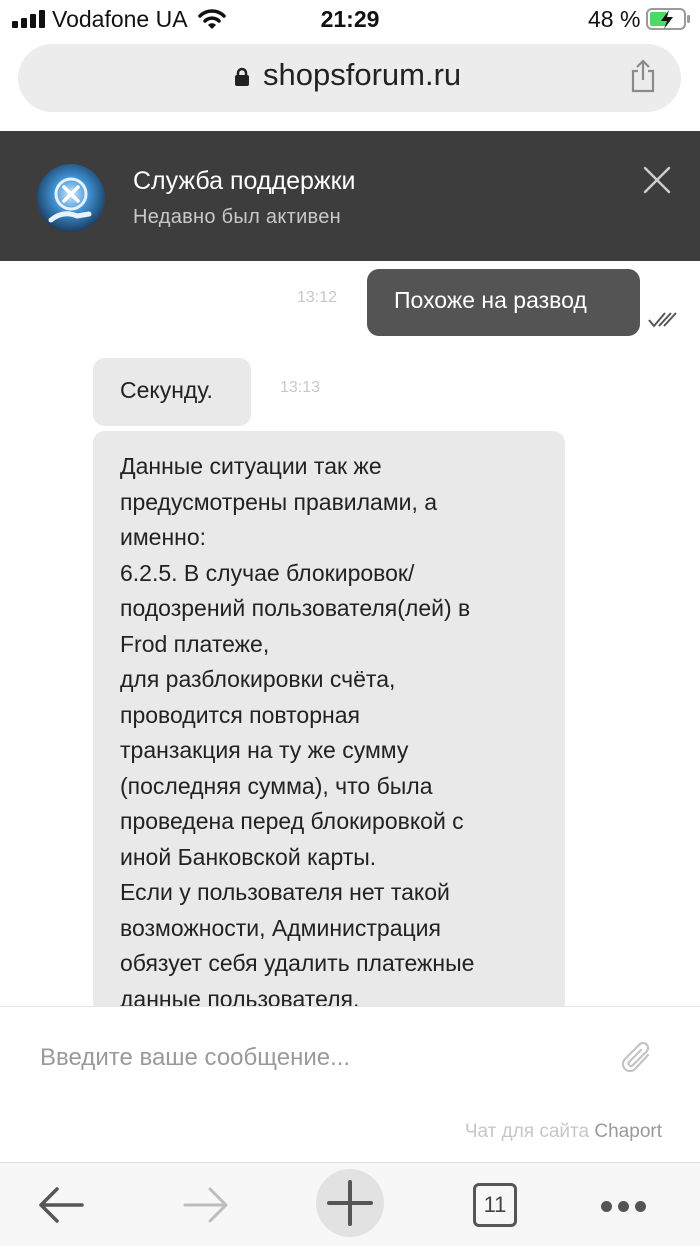  Describe the element at coordinates (638, 1058) in the screenshot. I see `paperclip-icon` at that location.